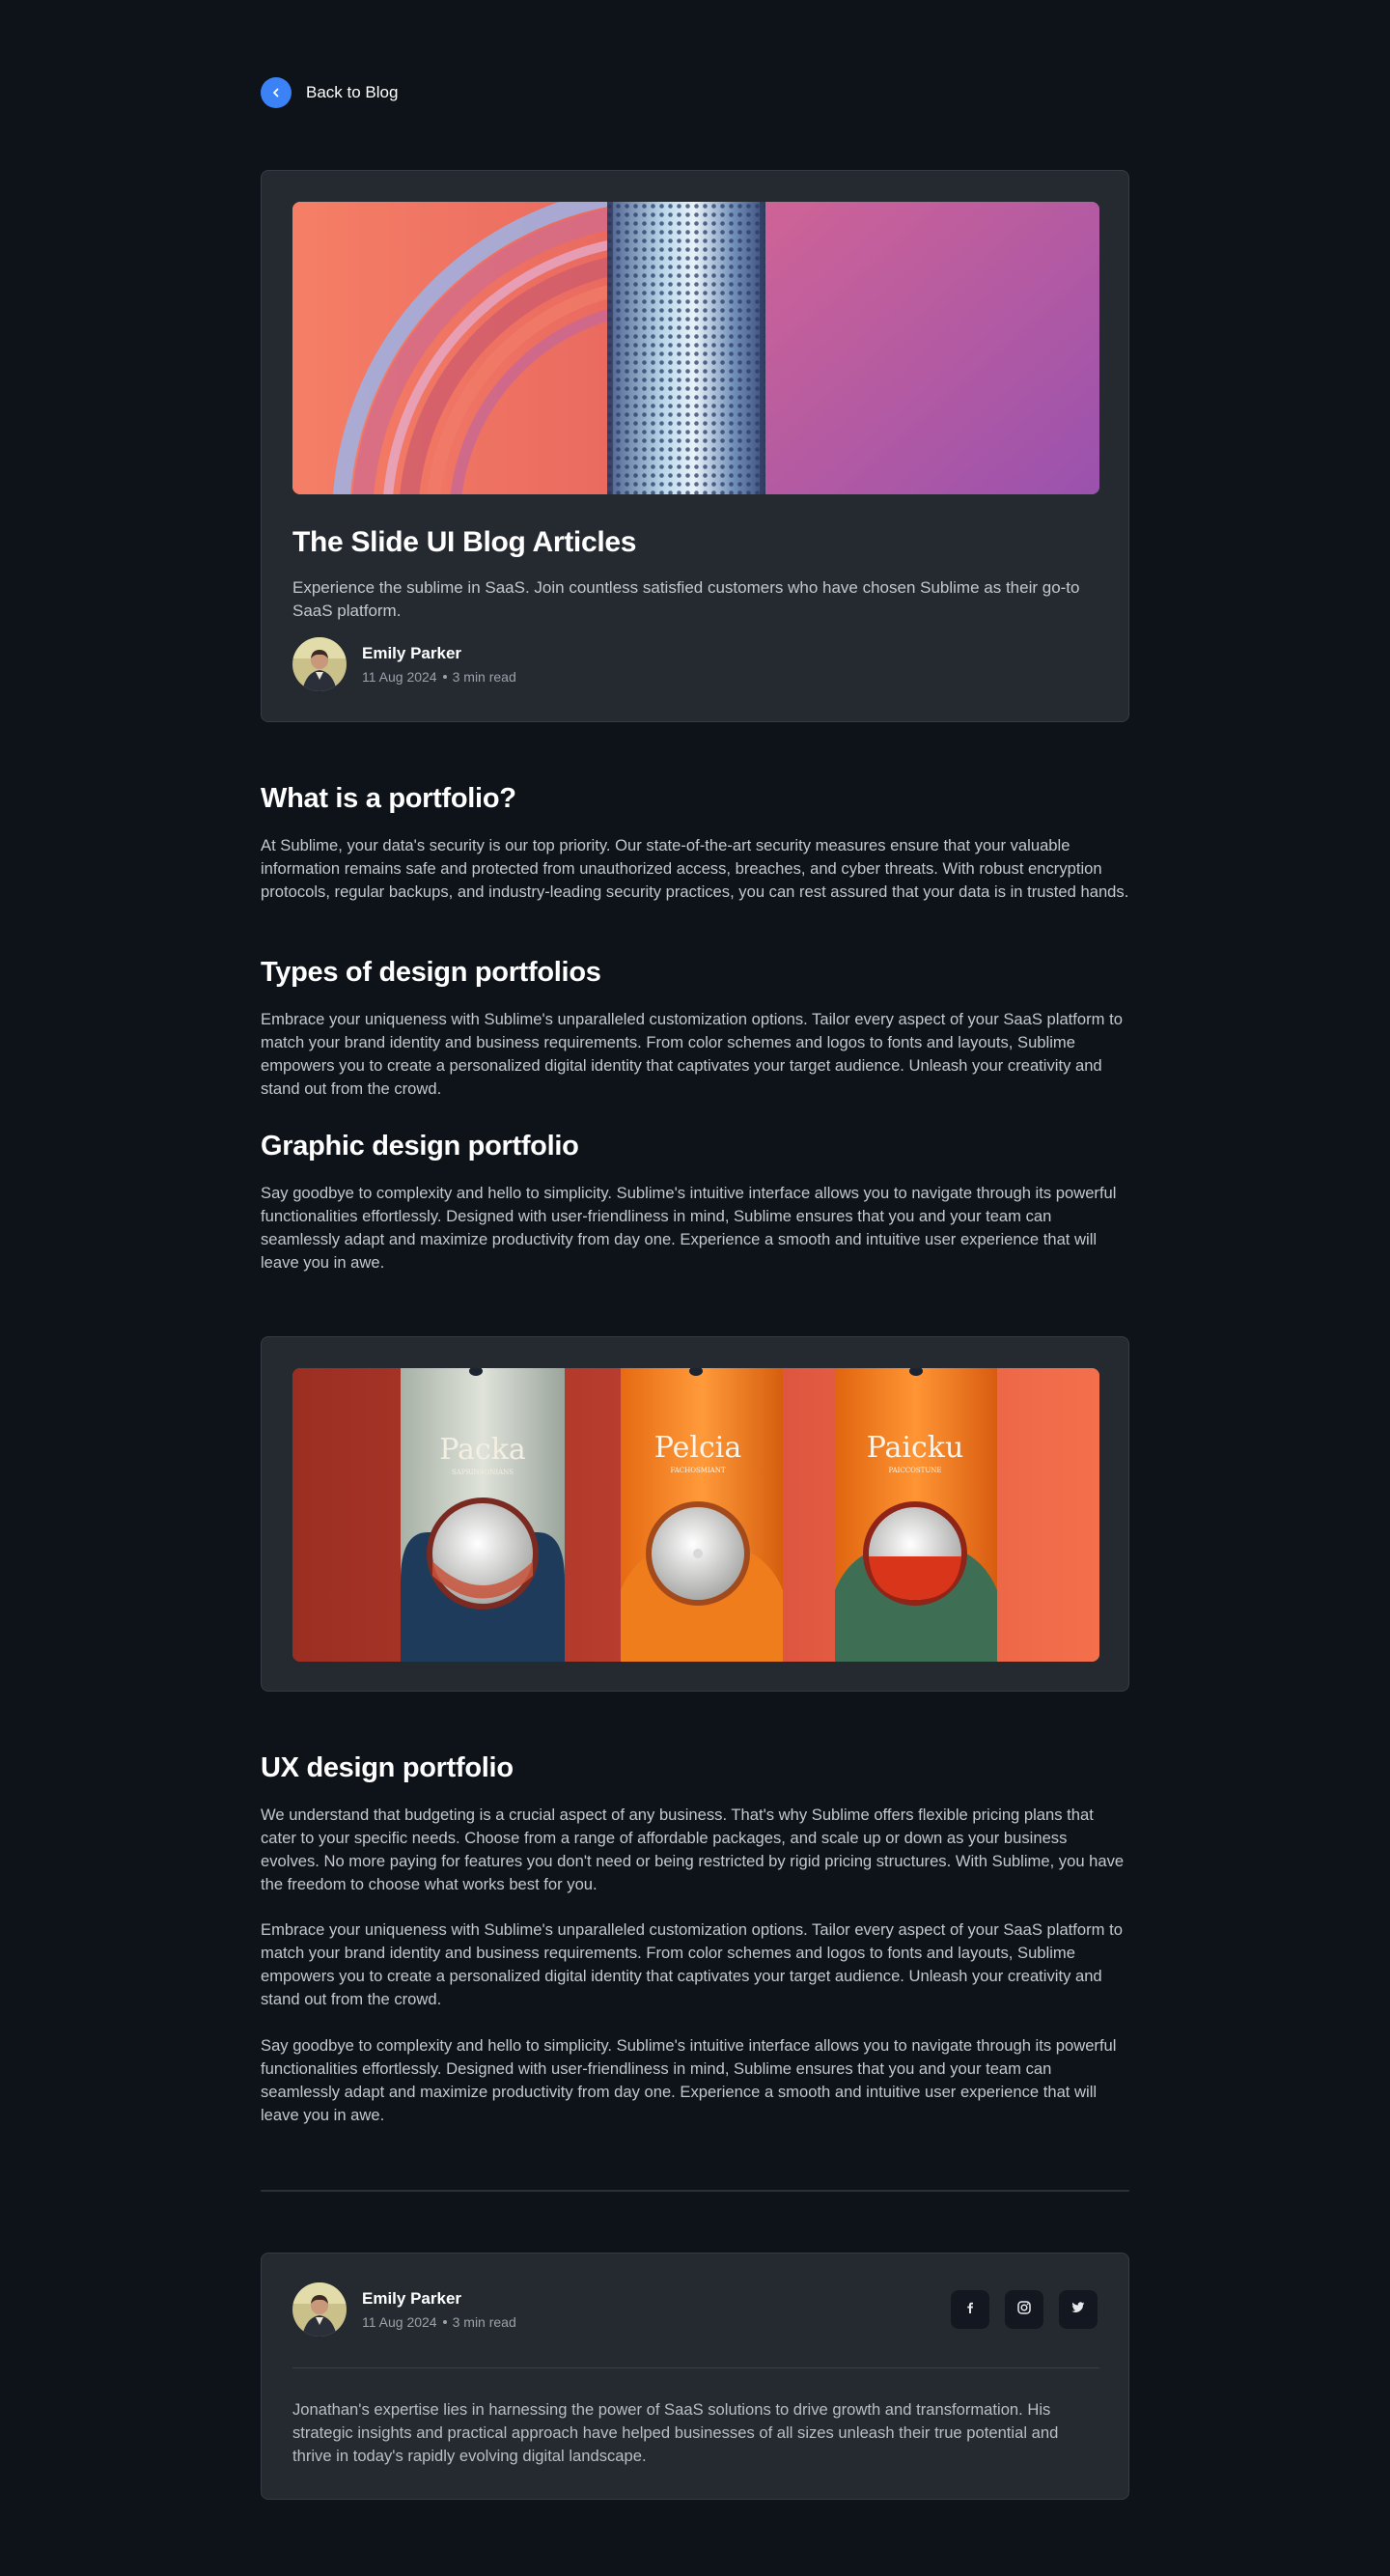  Describe the element at coordinates (388, 799) in the screenshot. I see `section-heading: What is a portfolio?` at that location.